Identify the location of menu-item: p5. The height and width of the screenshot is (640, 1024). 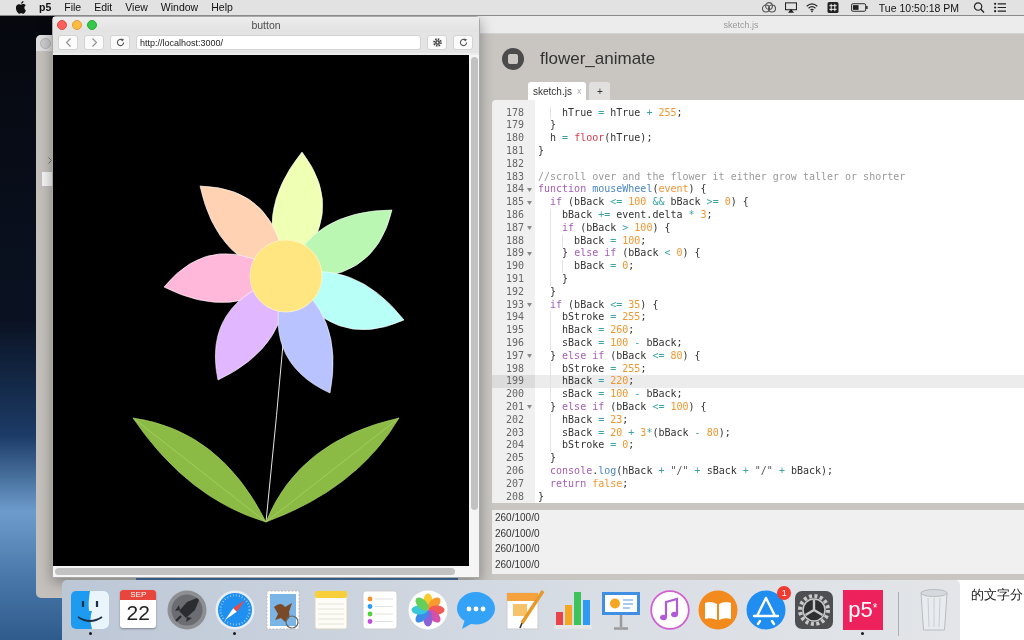
(45, 7).